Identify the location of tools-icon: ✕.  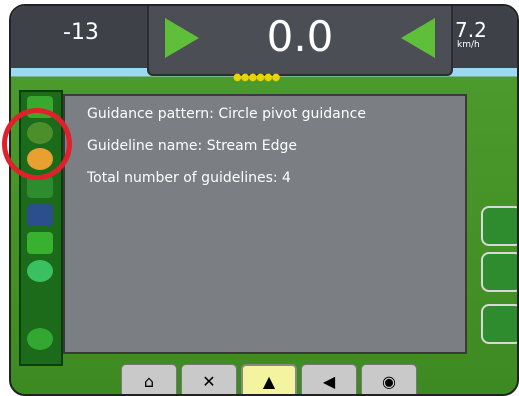
(209, 381).